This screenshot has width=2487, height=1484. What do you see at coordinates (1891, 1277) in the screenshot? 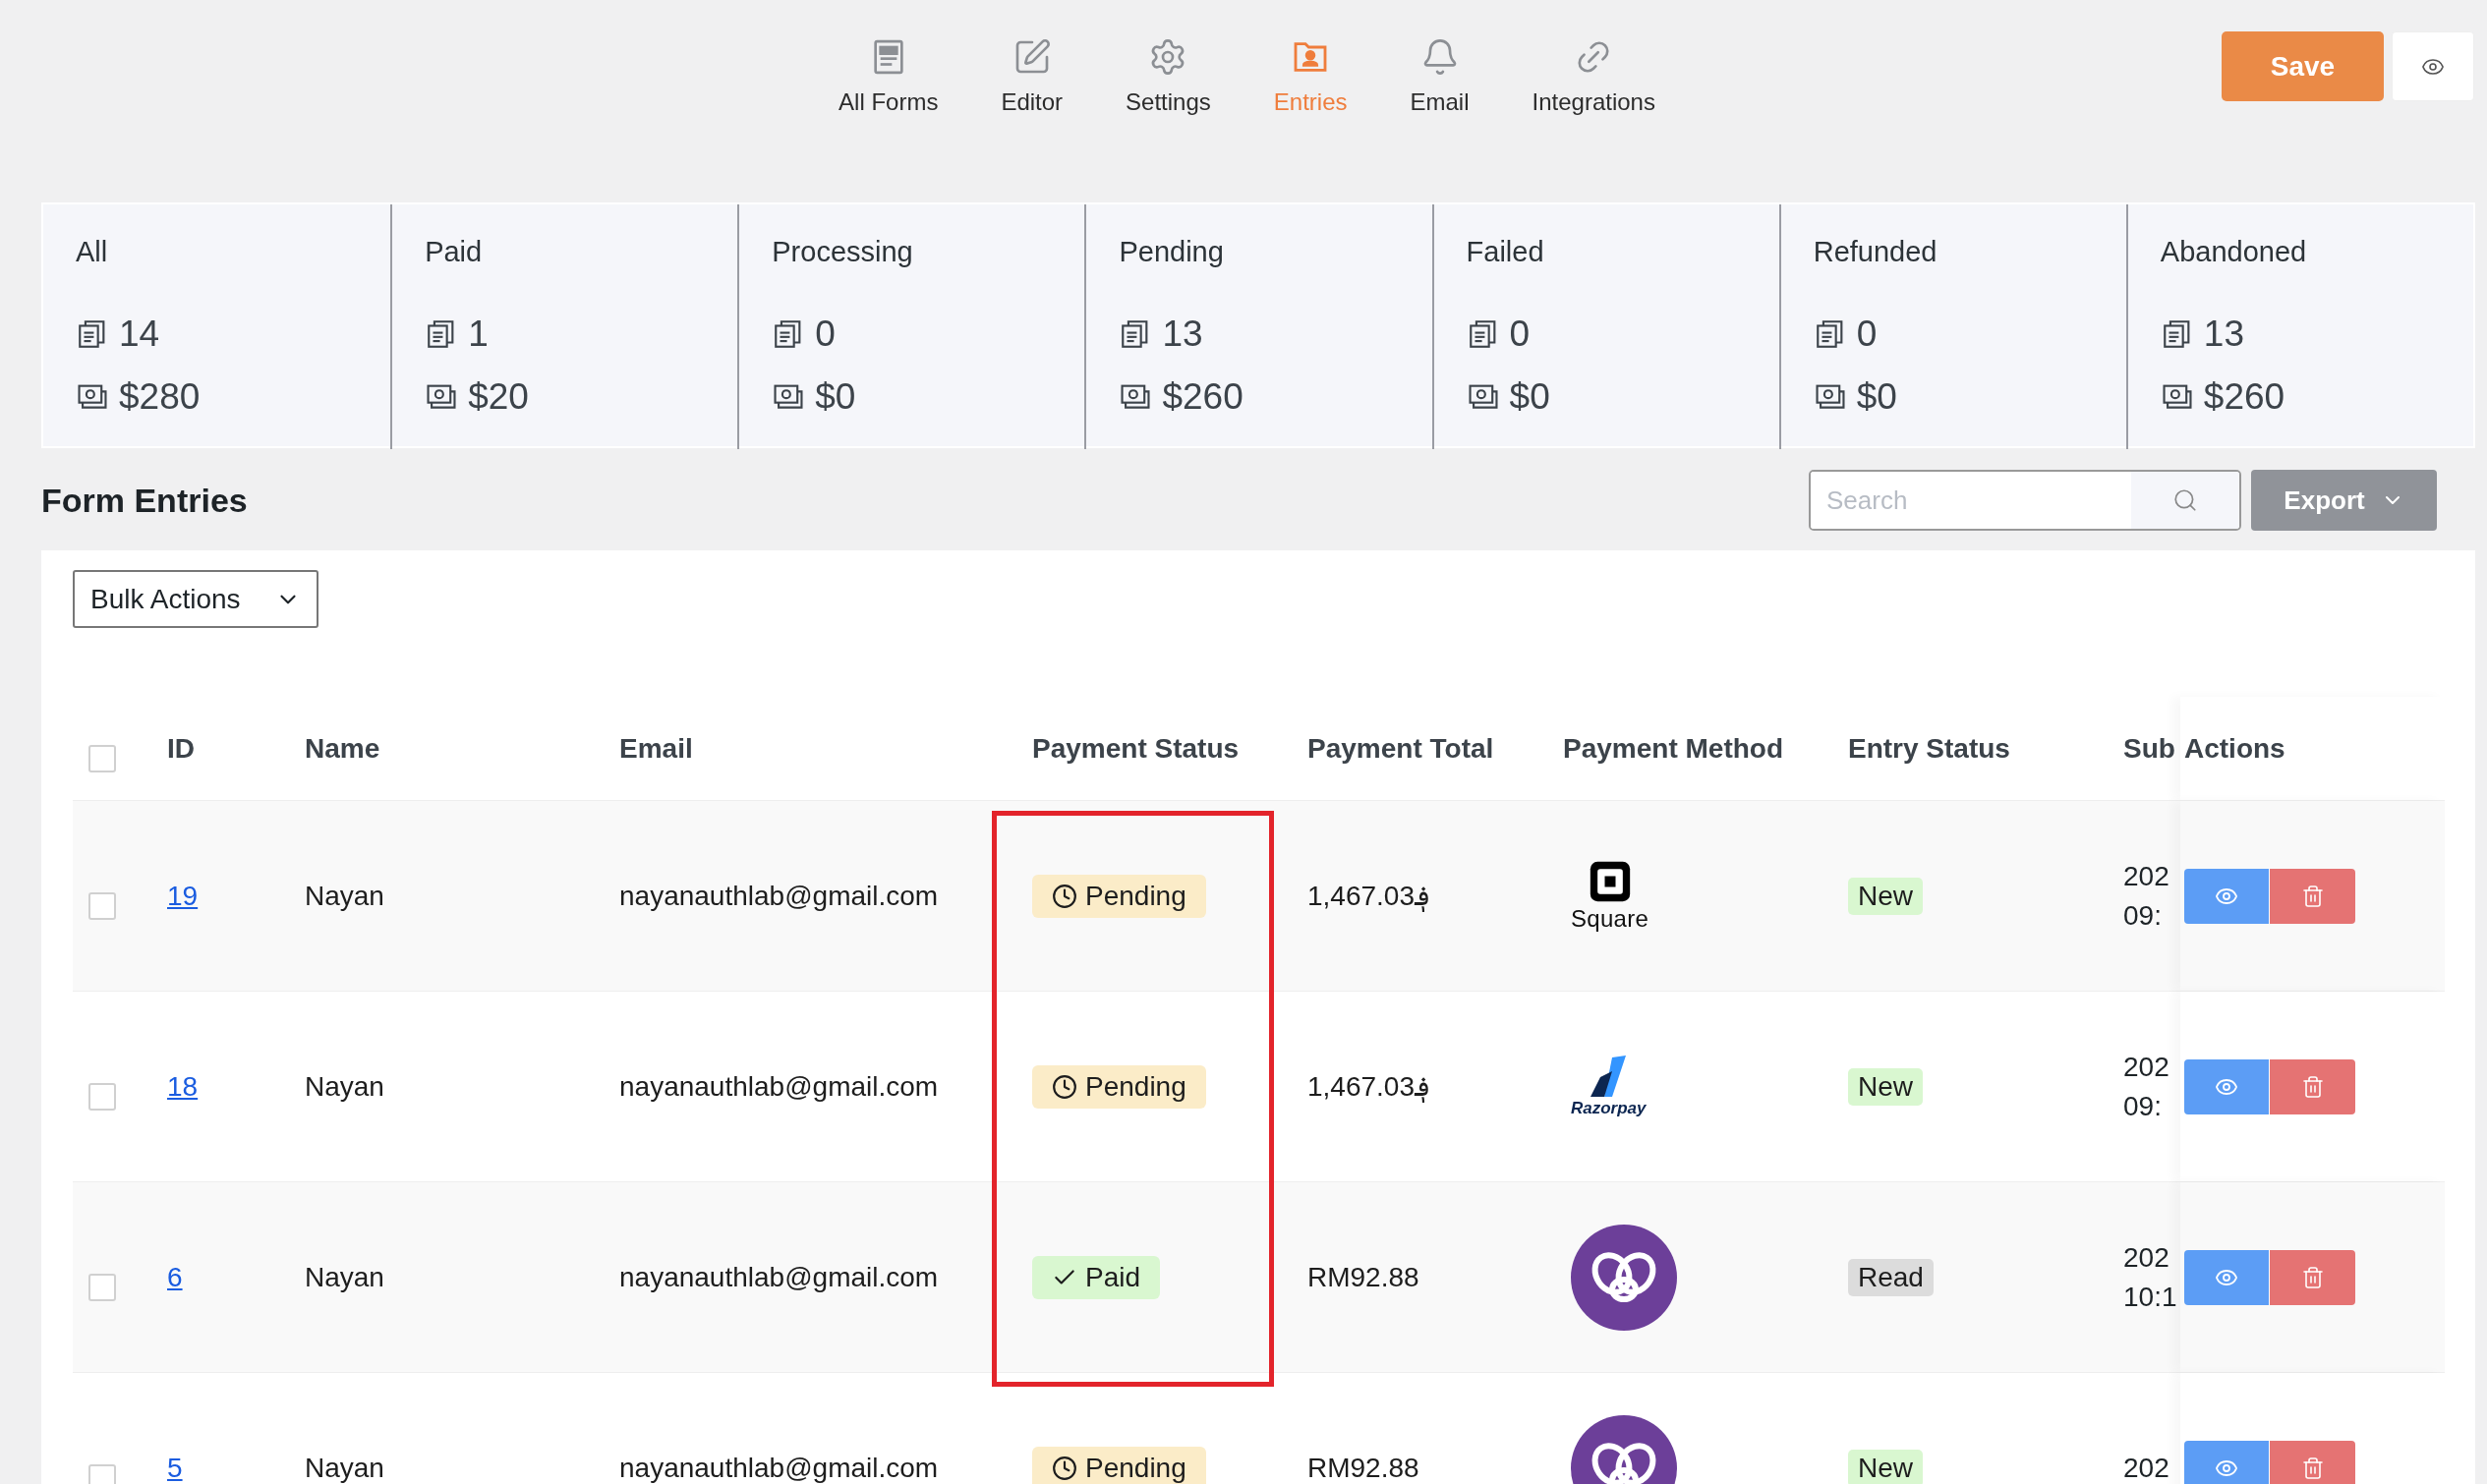
I see `entry-status-badge: Read` at bounding box center [1891, 1277].